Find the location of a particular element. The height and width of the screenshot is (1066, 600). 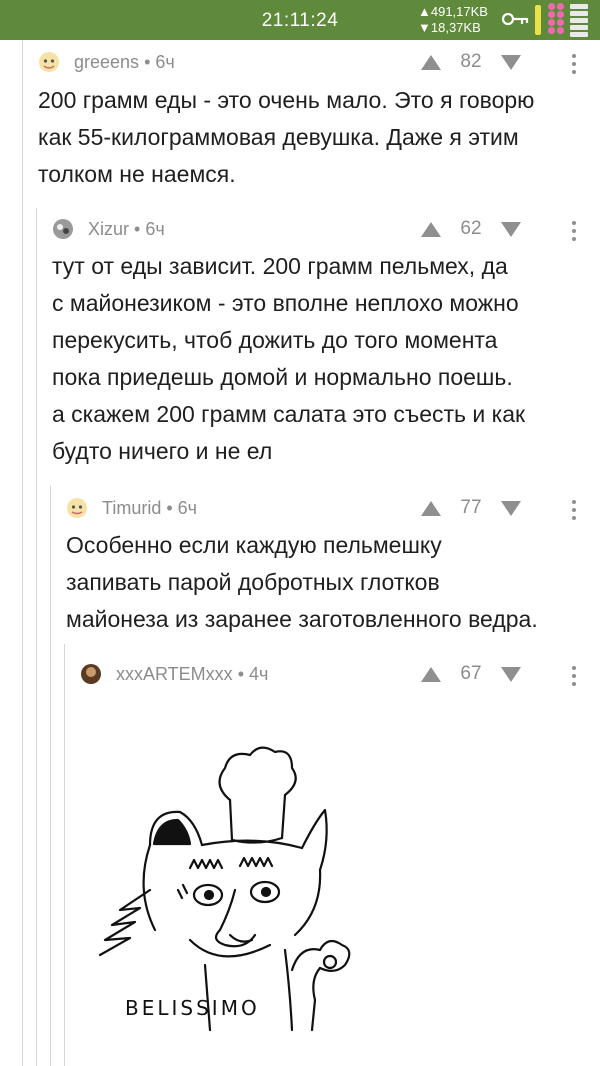

rating-score: 67 is located at coordinates (471, 673).